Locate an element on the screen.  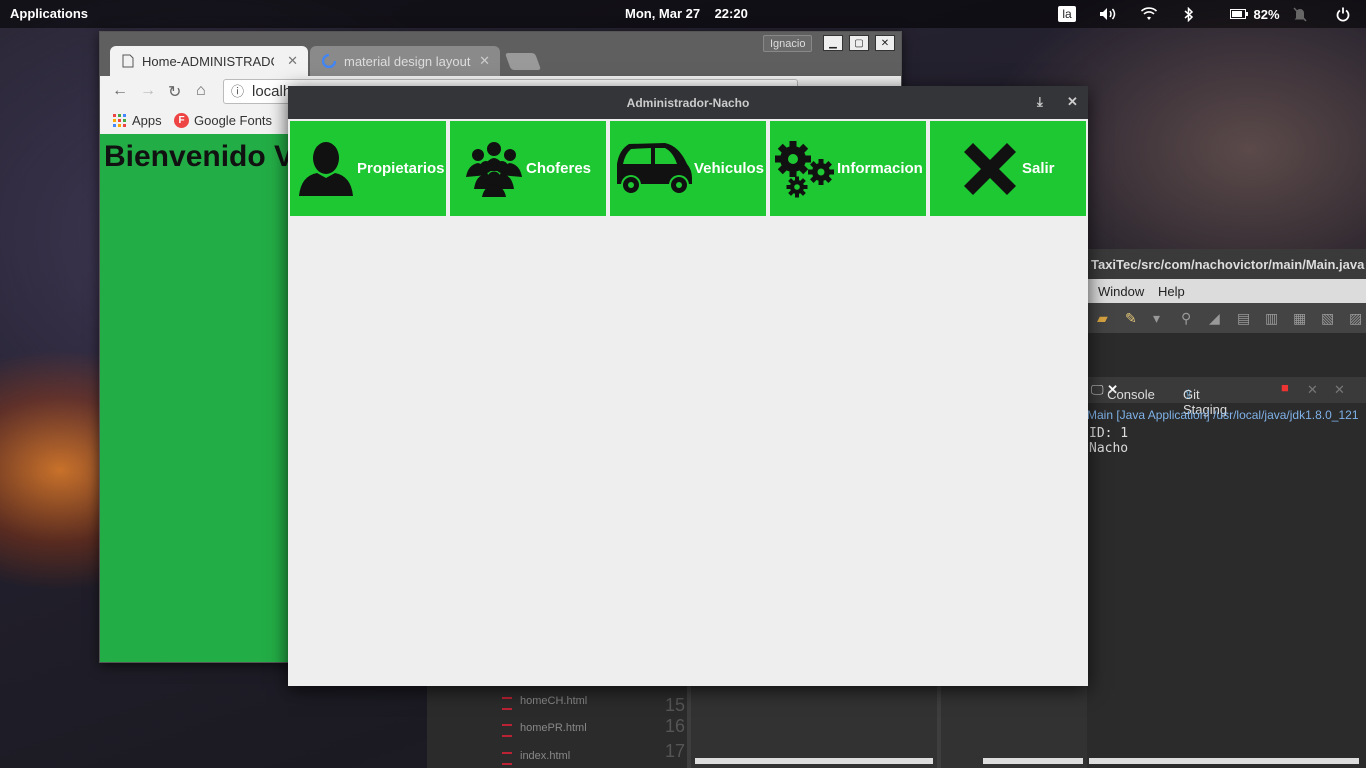
tool-icon: ▧ is located at coordinates (1327, 318).